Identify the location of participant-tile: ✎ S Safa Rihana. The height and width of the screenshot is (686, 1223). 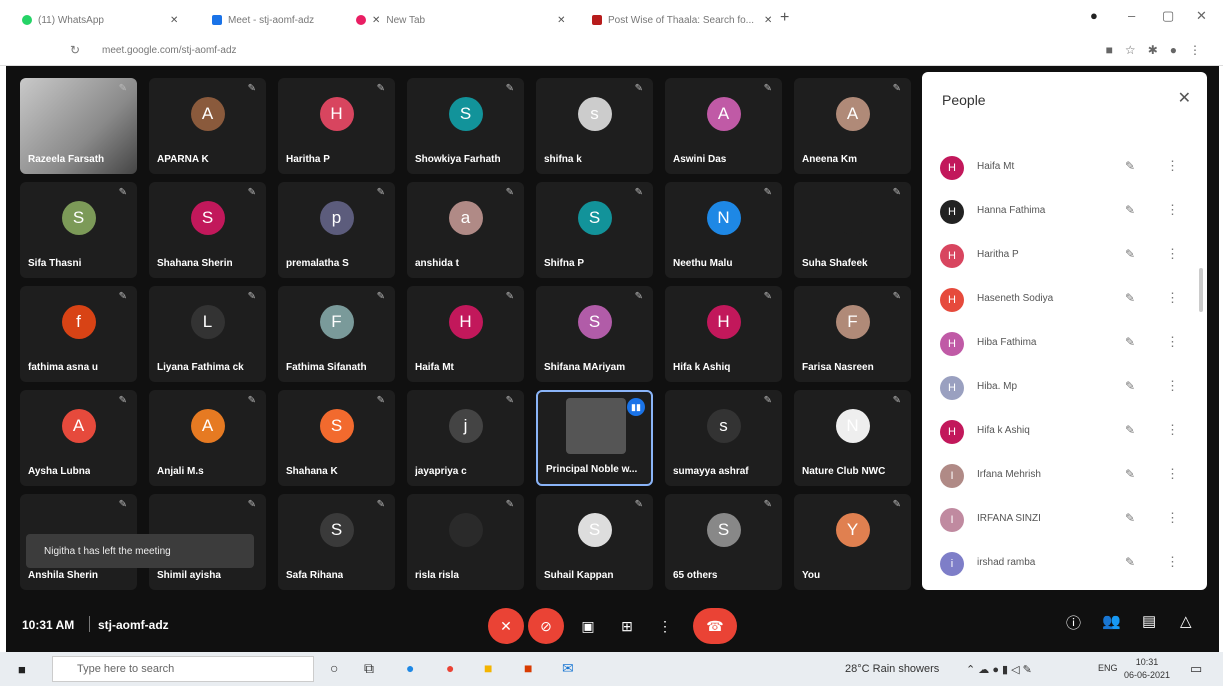
(336, 542).